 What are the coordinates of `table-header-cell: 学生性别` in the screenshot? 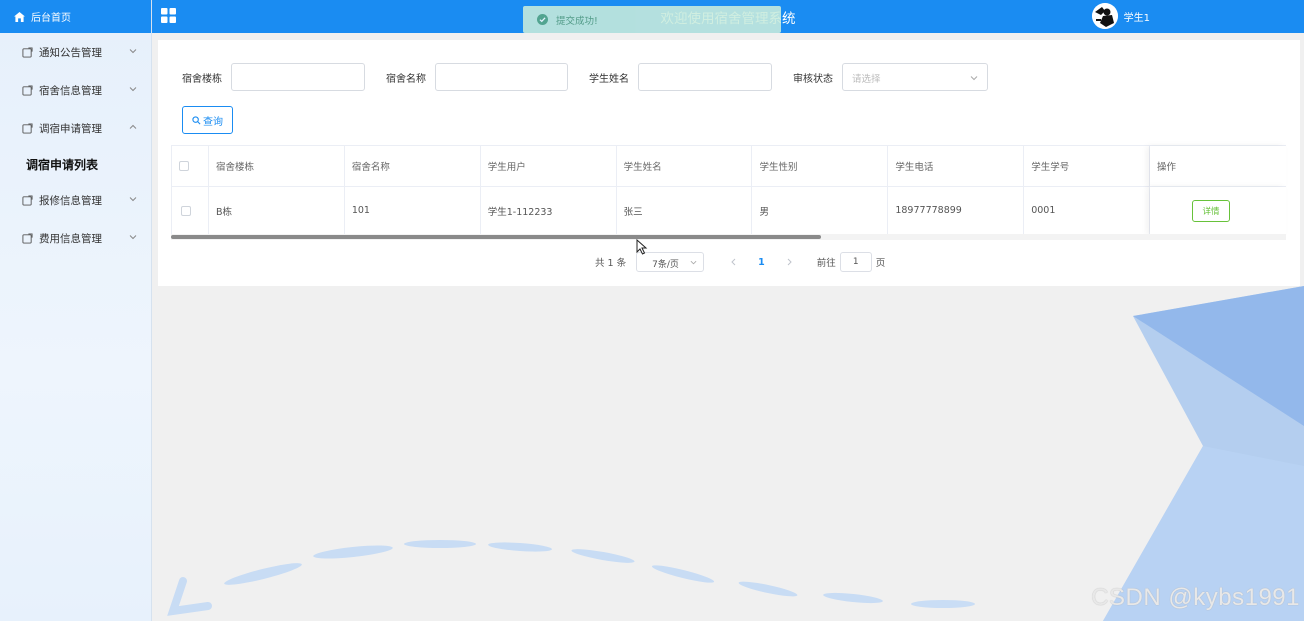 It's located at (820, 166).